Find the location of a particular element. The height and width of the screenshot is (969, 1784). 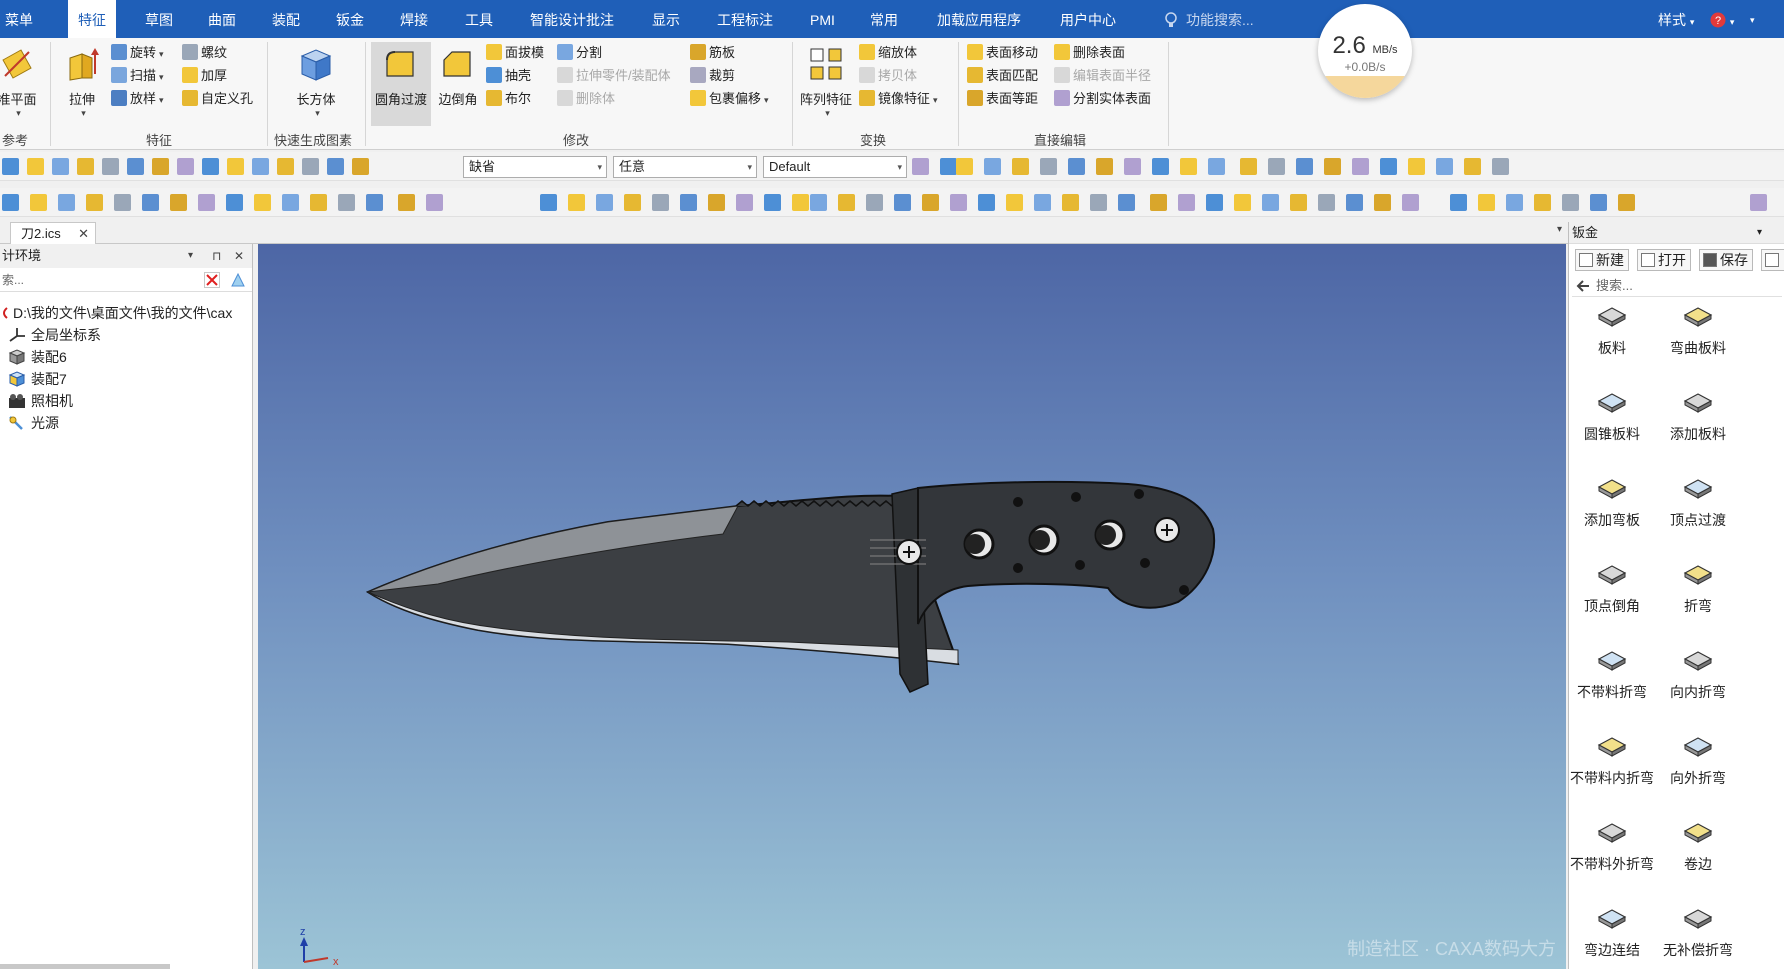

tab-common: 常用 is located at coordinates (884, 19).